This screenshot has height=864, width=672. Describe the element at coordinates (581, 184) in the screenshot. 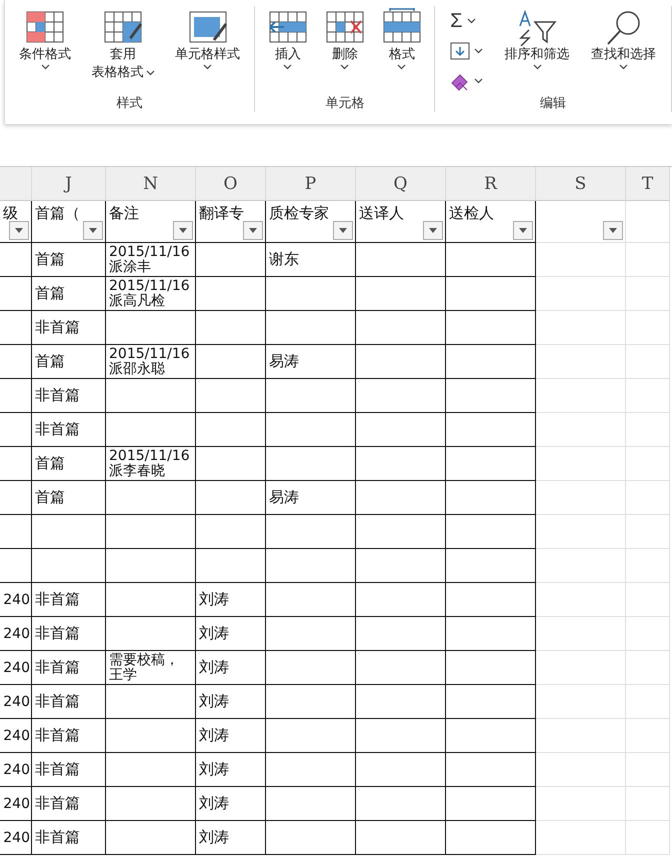

I see `column-header: S` at that location.